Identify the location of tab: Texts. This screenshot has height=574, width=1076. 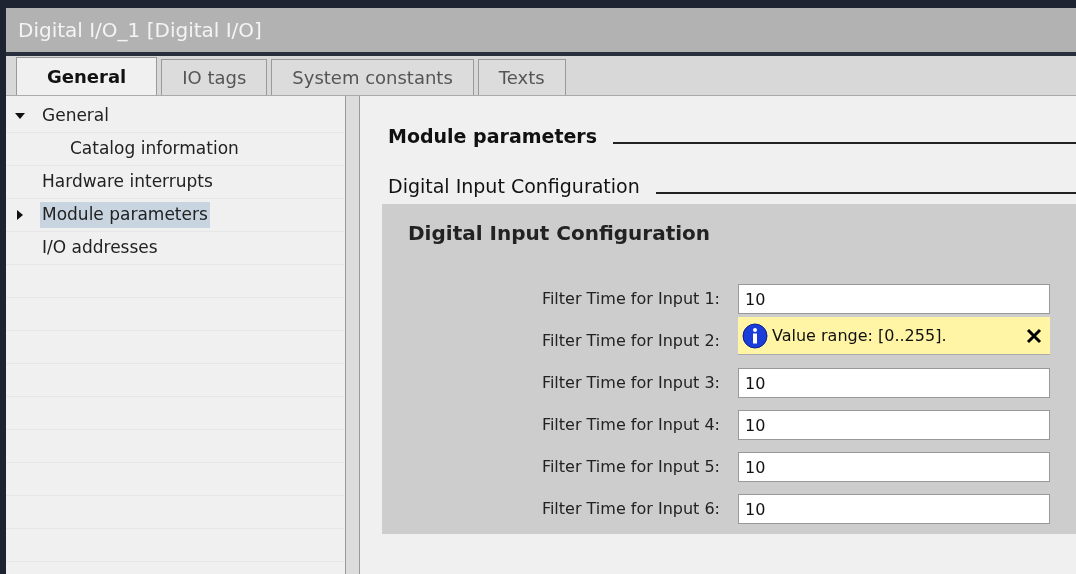
(521, 77).